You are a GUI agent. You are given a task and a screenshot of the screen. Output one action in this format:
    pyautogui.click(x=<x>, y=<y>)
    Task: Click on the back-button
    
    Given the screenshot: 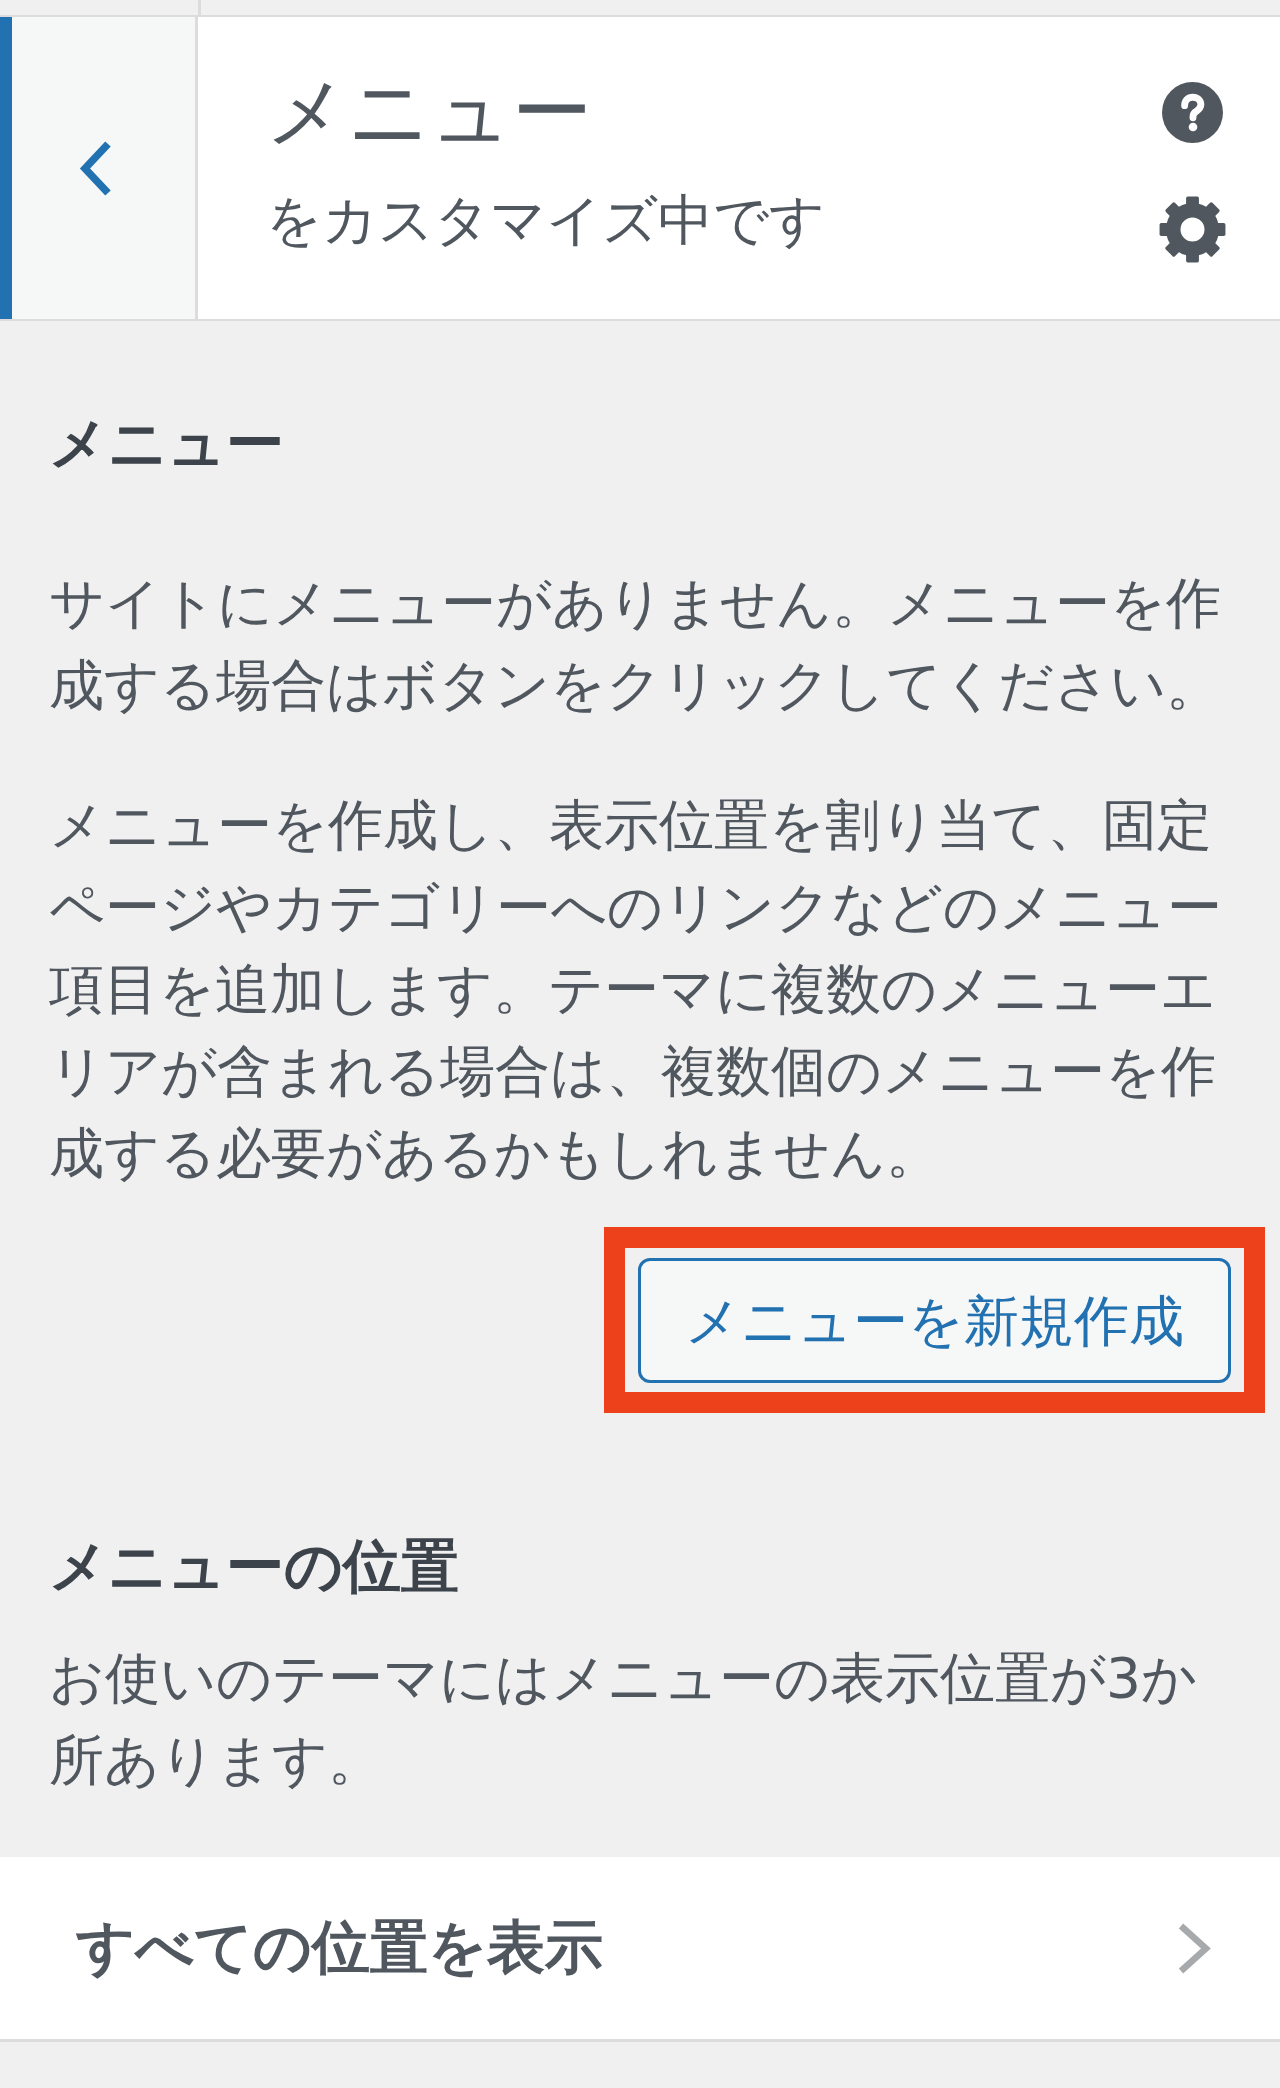 What is the action you would take?
    pyautogui.click(x=99, y=168)
    